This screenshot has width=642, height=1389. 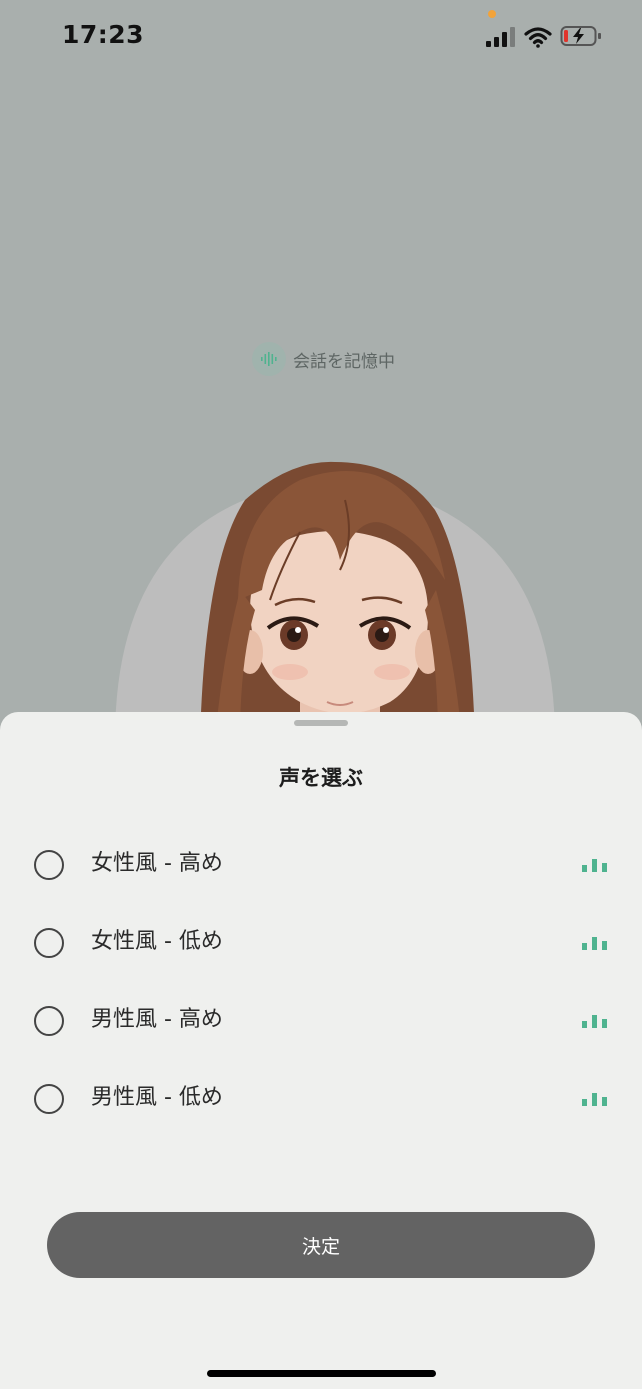 What do you see at coordinates (580, 36) in the screenshot?
I see `battery-charging-icon` at bounding box center [580, 36].